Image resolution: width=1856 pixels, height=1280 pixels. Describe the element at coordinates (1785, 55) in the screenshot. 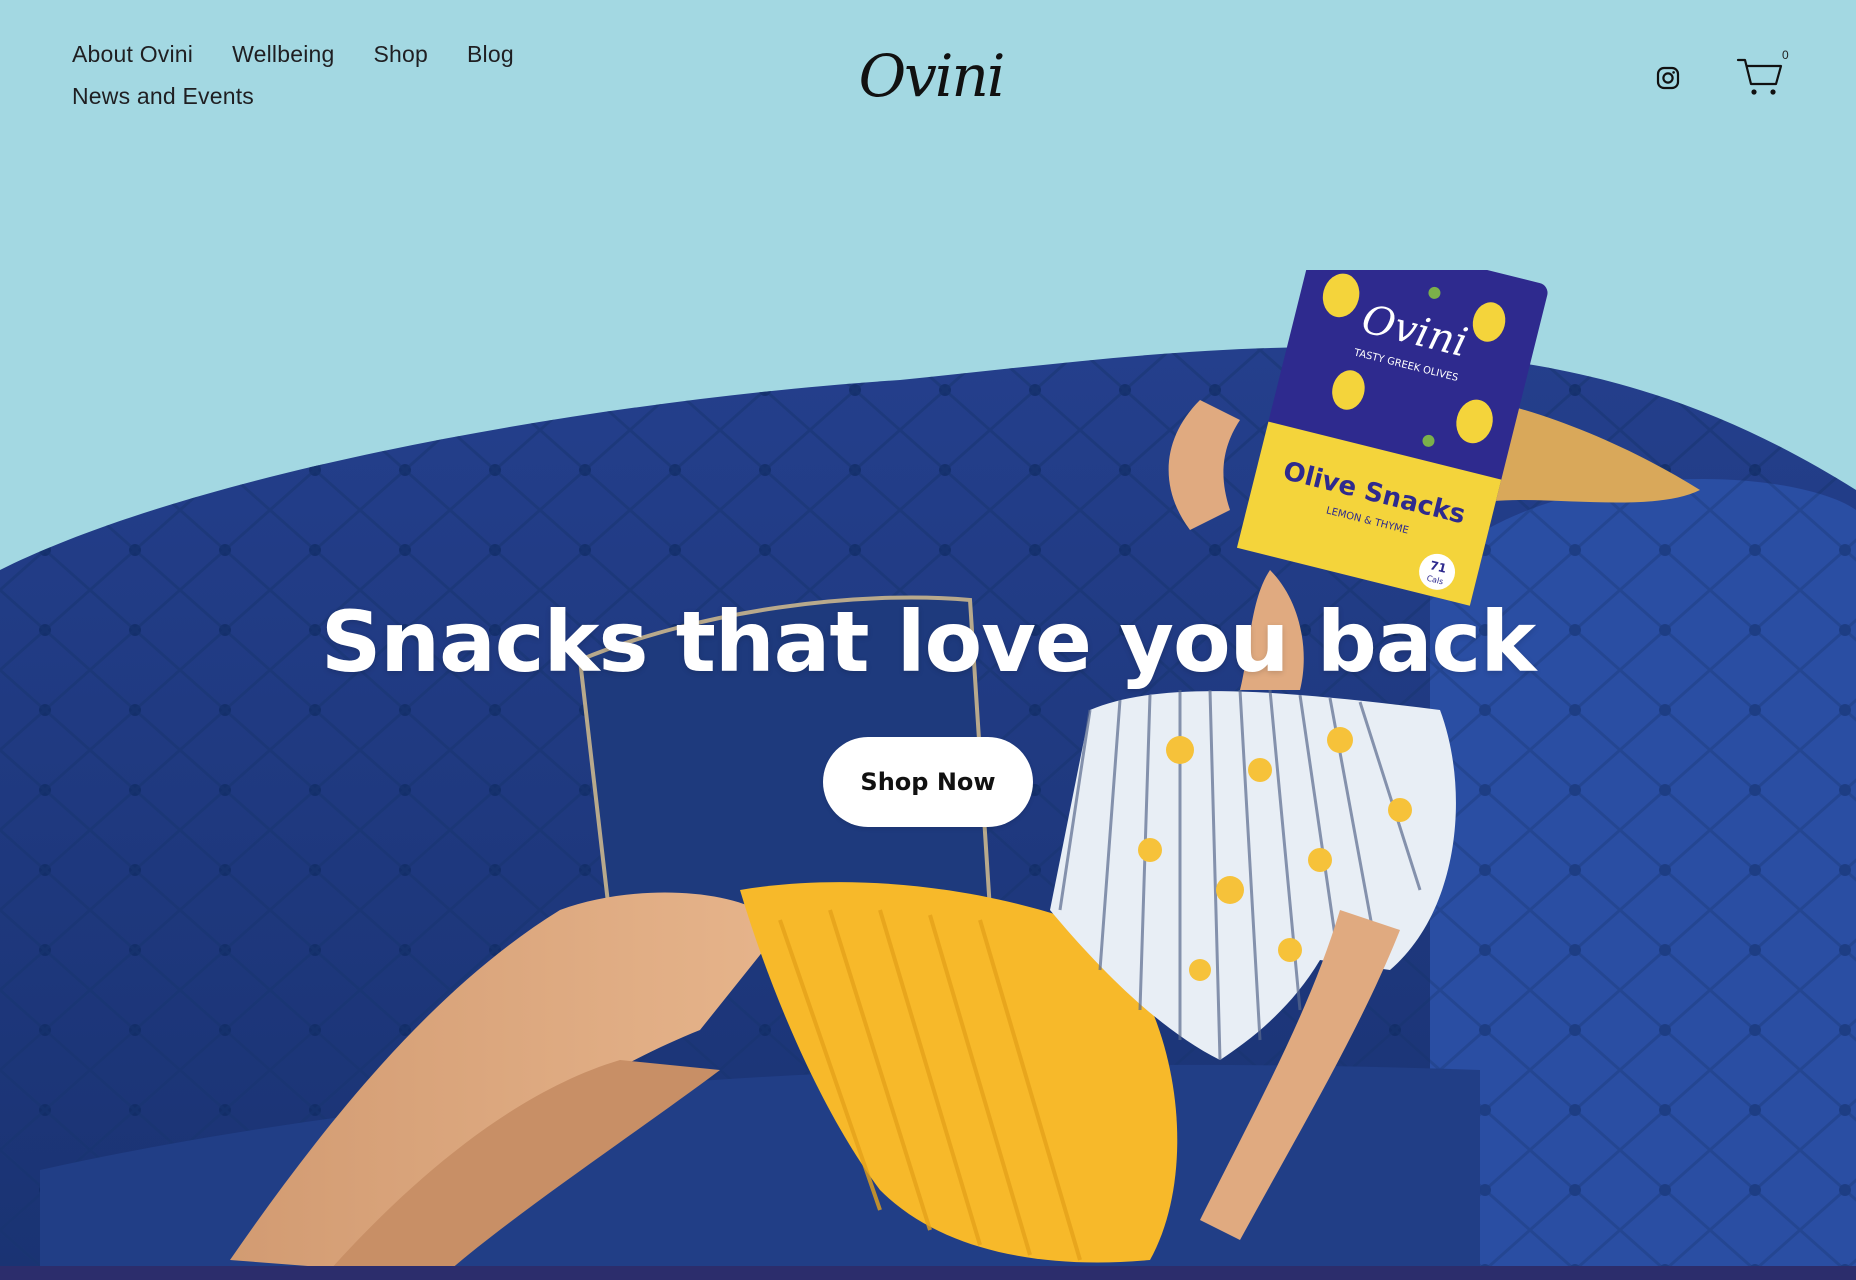

I see `cart-count-badge: 0` at that location.